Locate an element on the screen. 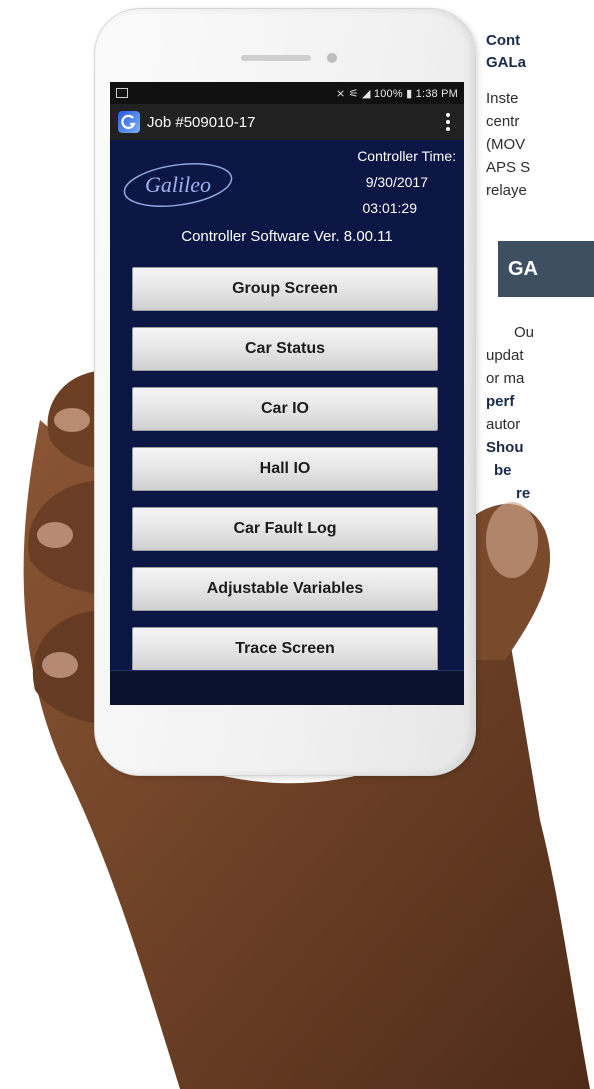  trace-screen-button: Trace Screen is located at coordinates (285, 649).